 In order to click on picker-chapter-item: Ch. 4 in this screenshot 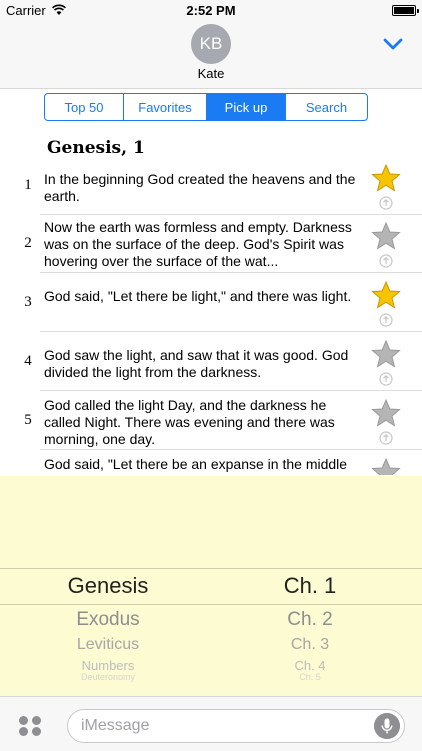, I will do `click(310, 665)`.